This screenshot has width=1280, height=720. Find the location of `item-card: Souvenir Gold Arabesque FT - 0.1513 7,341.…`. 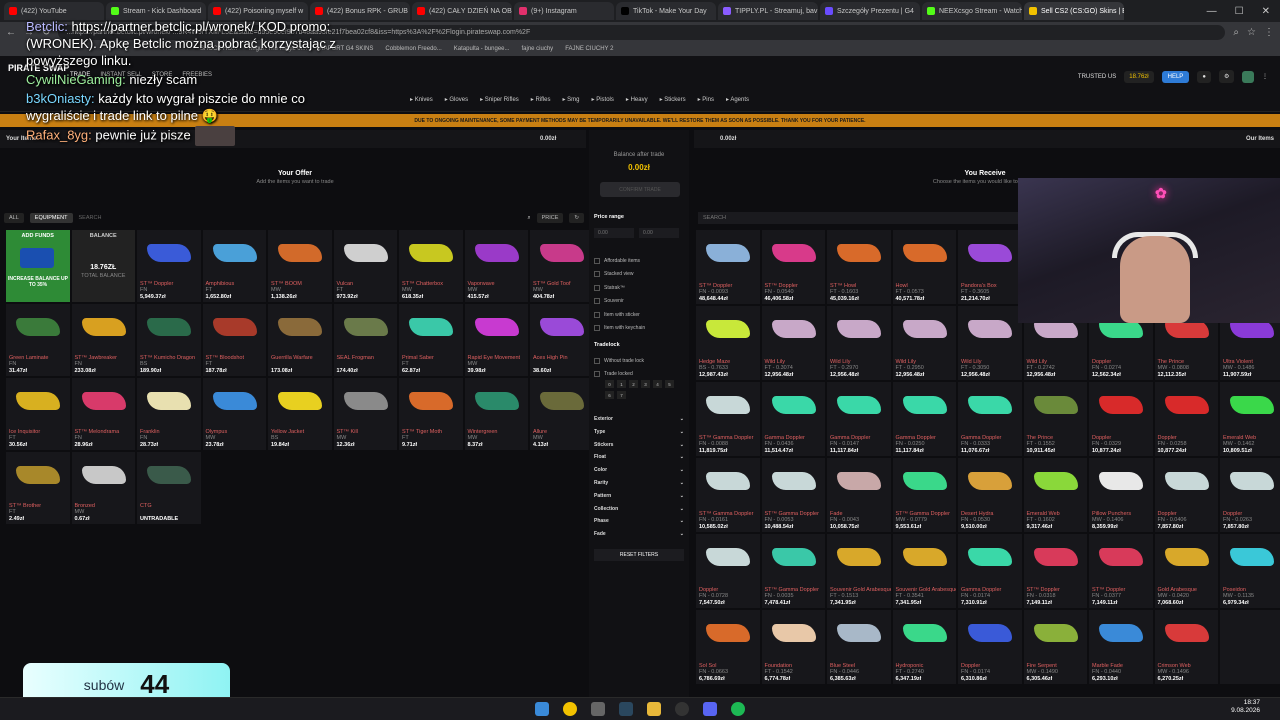

item-card: Souvenir Gold Arabesque FT - 0.1513 7,341.… is located at coordinates (859, 571).